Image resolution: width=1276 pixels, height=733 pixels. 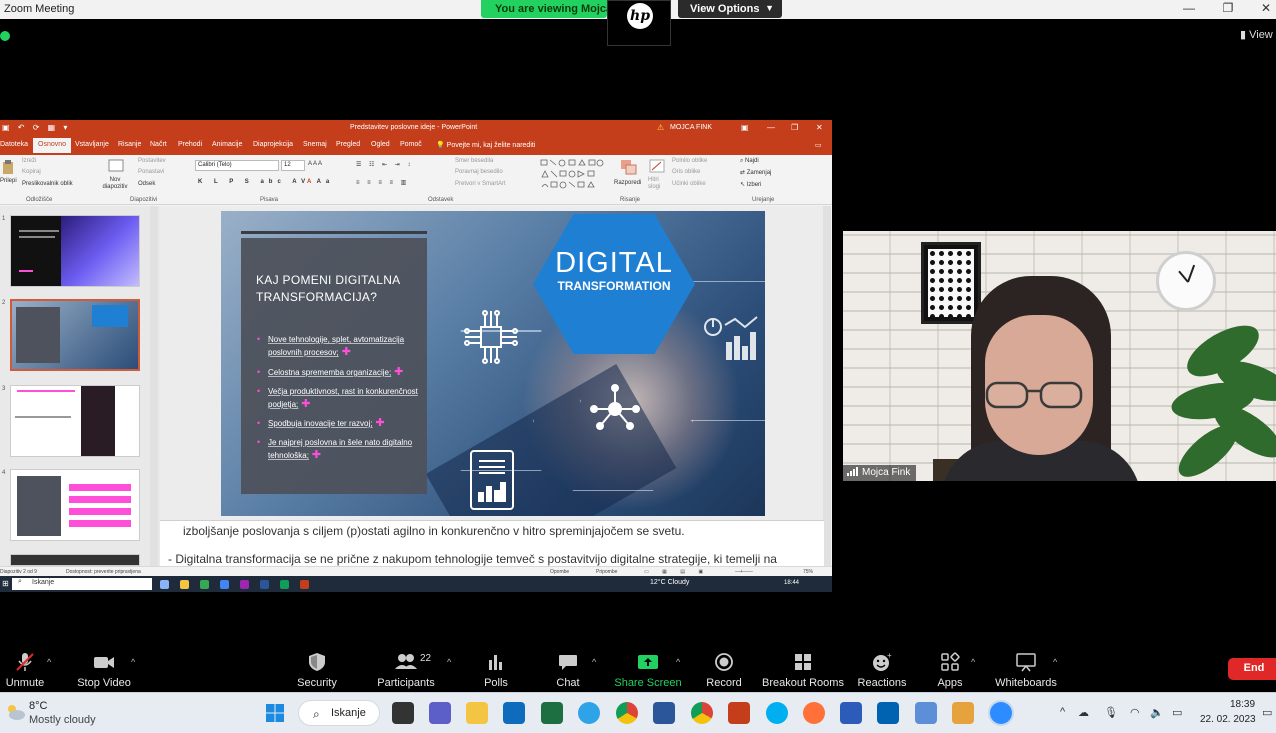 I want to click on task-view-icon, so click(x=403, y=713).